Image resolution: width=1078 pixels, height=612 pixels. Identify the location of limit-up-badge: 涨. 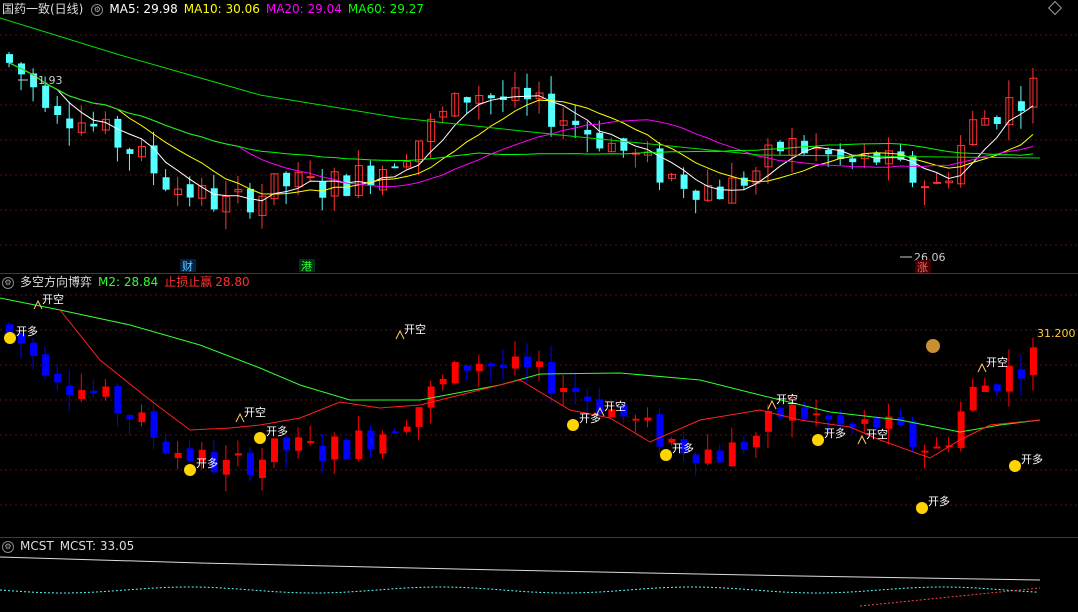
(922, 267).